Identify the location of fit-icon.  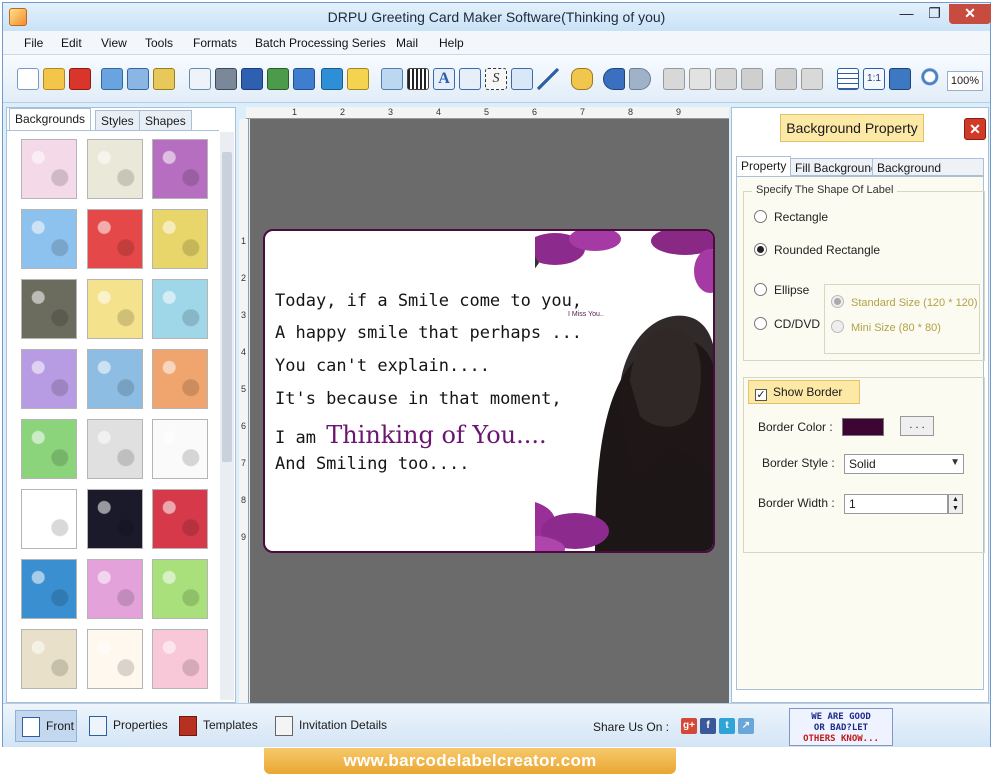
(900, 79).